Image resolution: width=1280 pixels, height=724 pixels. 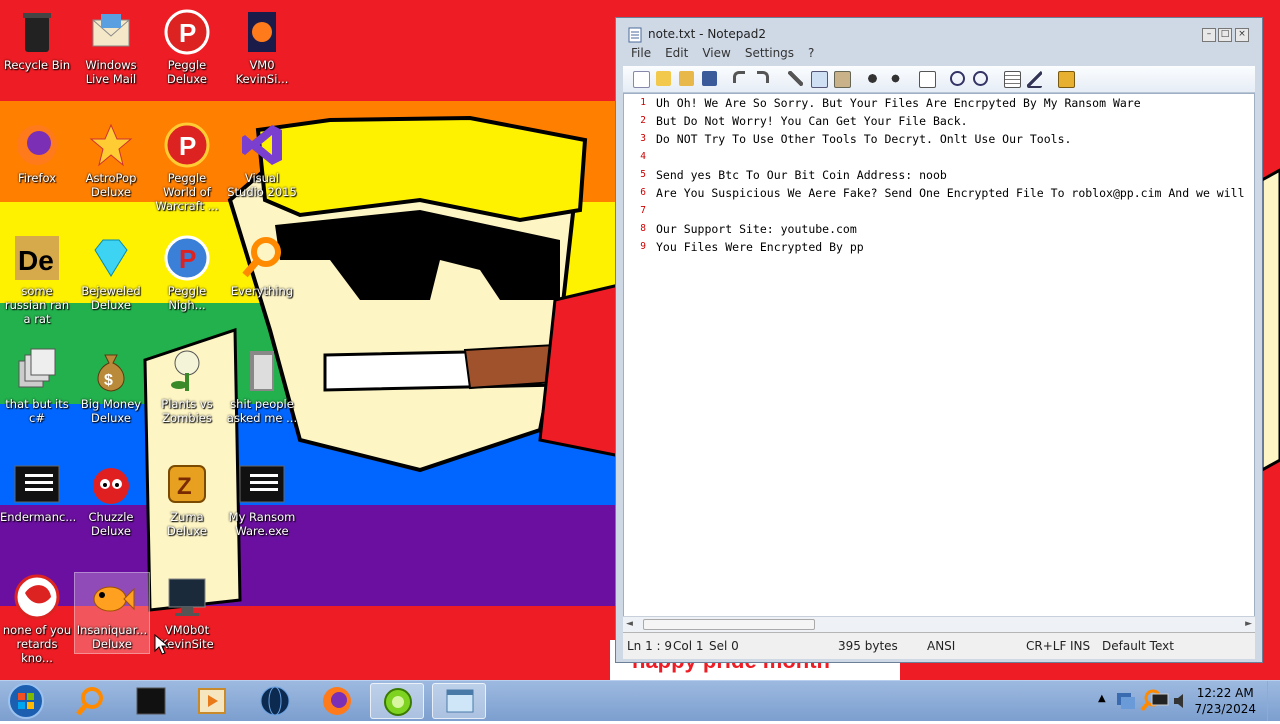 I want to click on replace-icon, so click(x=895, y=78).